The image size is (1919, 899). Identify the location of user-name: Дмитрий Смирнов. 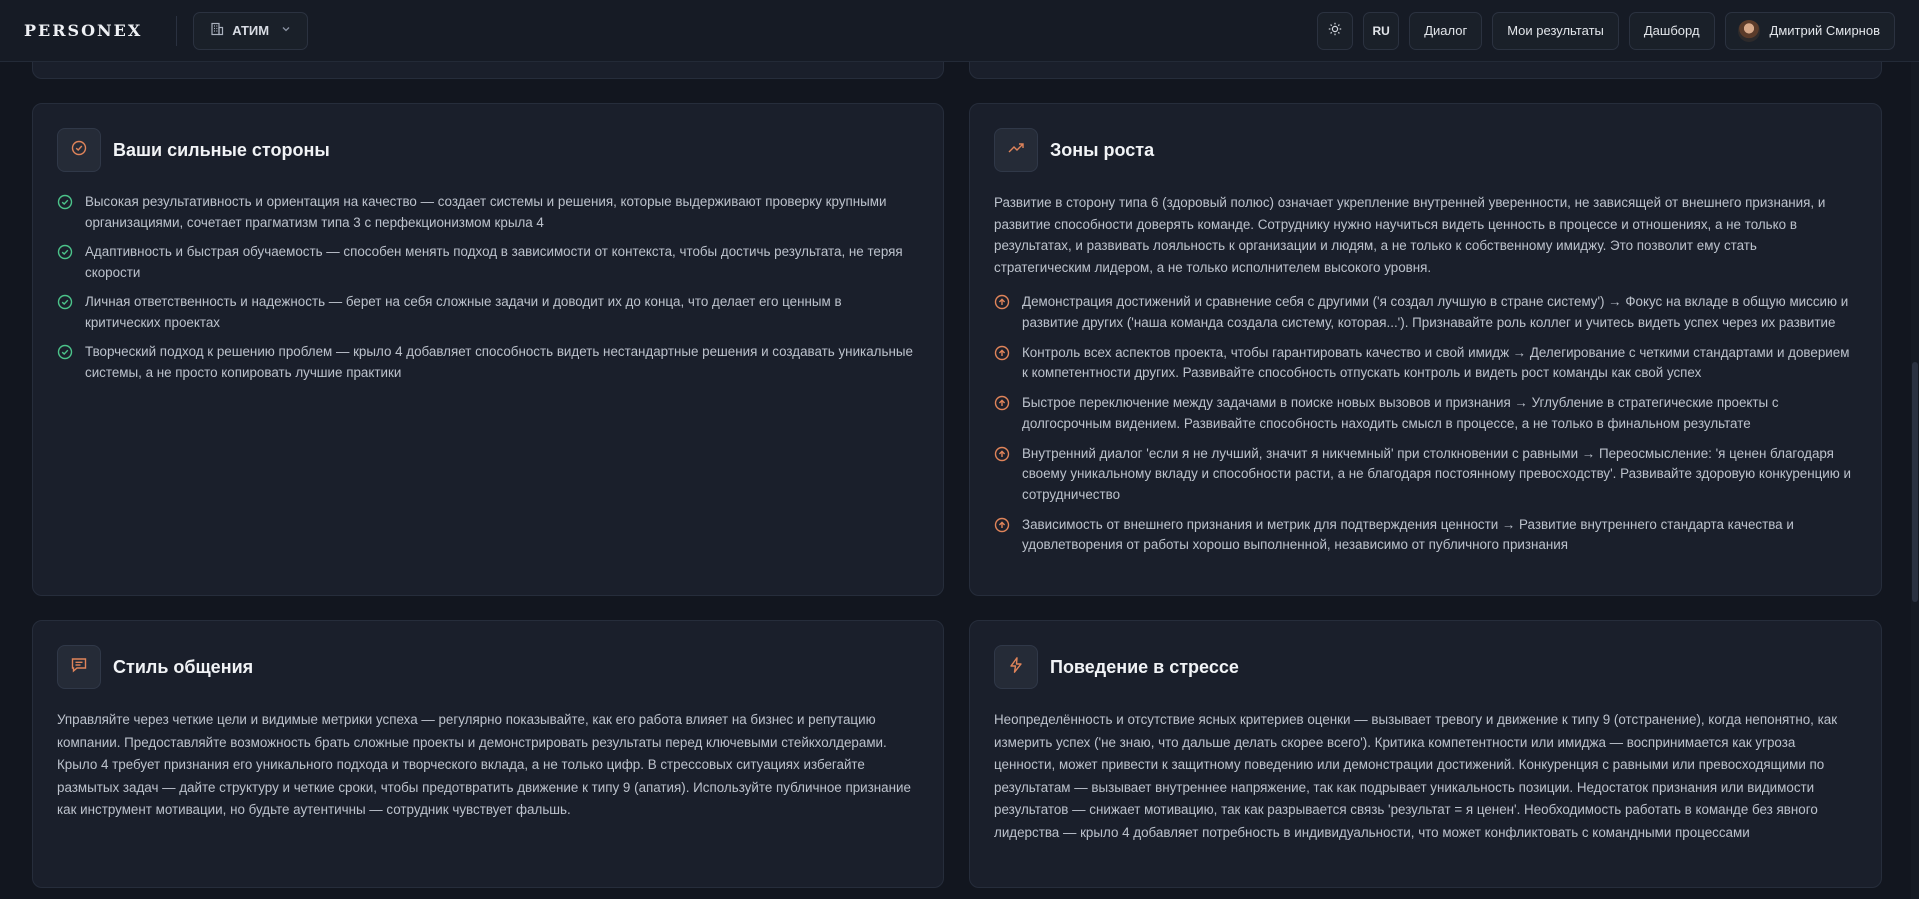
(1824, 30).